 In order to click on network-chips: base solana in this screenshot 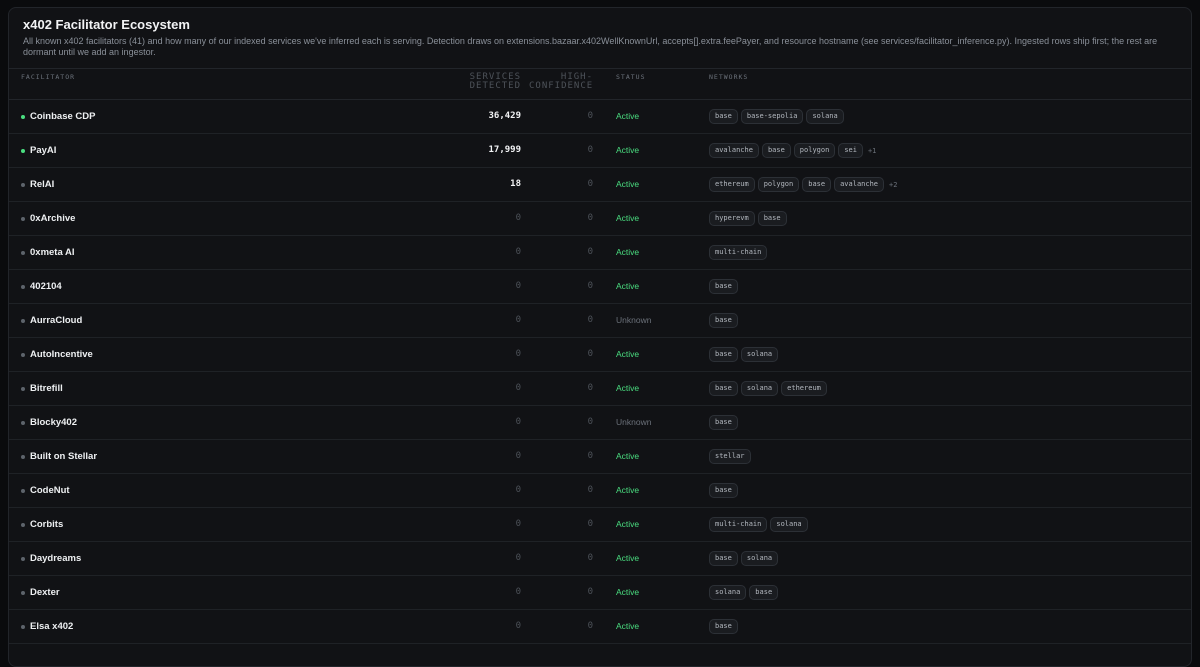, I will do `click(744, 354)`.